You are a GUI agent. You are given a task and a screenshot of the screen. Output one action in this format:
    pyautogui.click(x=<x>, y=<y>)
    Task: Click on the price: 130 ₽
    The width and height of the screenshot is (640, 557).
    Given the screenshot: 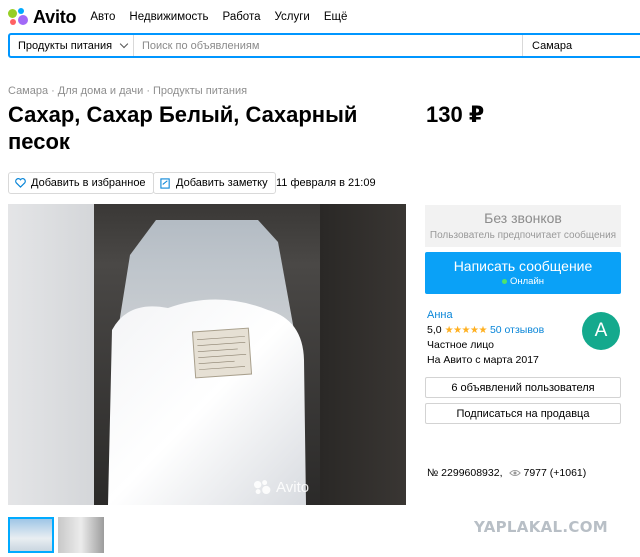 What is the action you would take?
    pyautogui.click(x=455, y=114)
    